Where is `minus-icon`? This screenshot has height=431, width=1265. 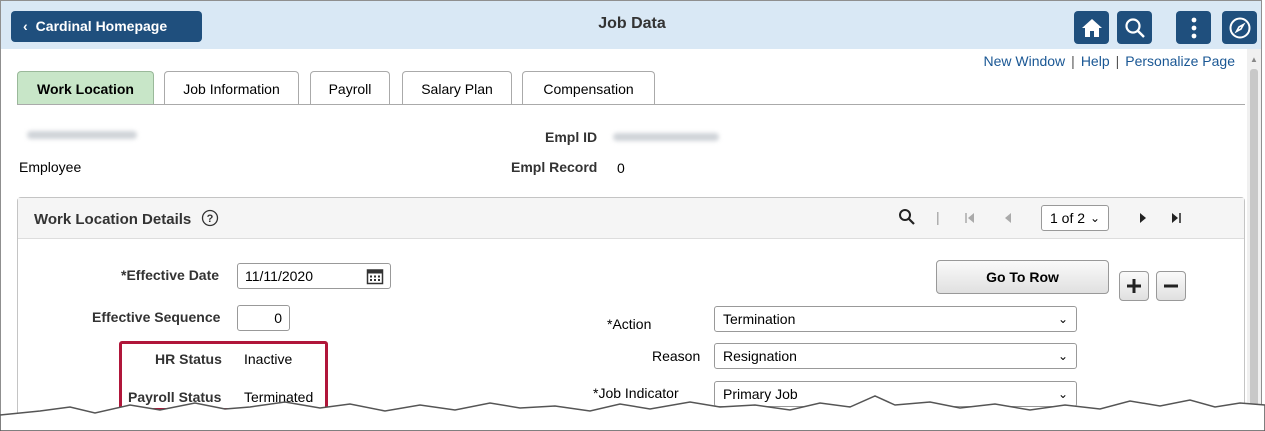 minus-icon is located at coordinates (1171, 286).